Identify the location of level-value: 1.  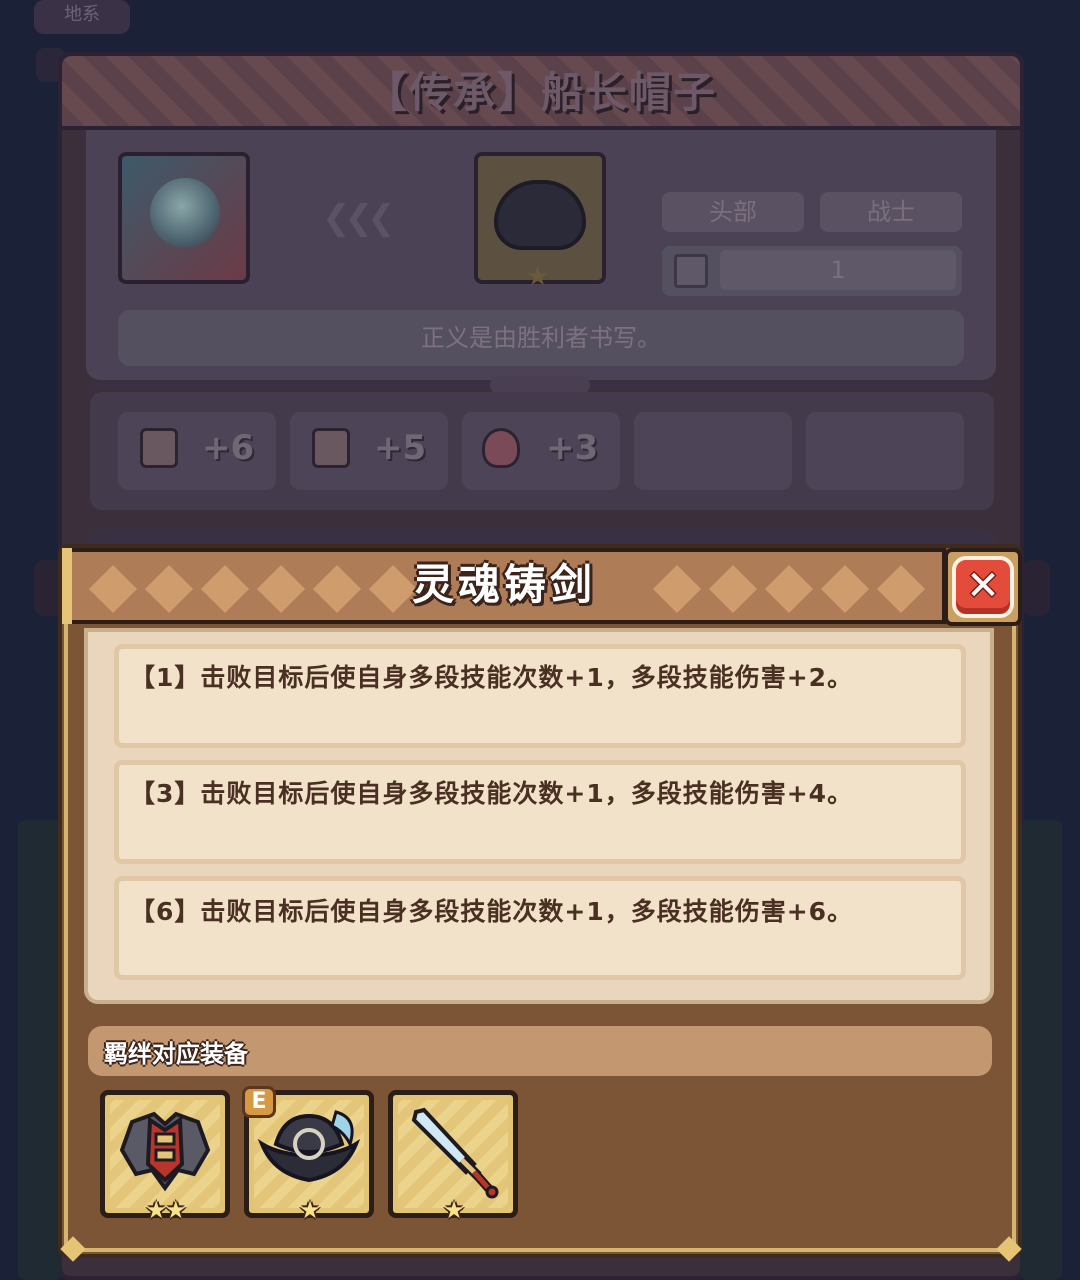
(838, 270).